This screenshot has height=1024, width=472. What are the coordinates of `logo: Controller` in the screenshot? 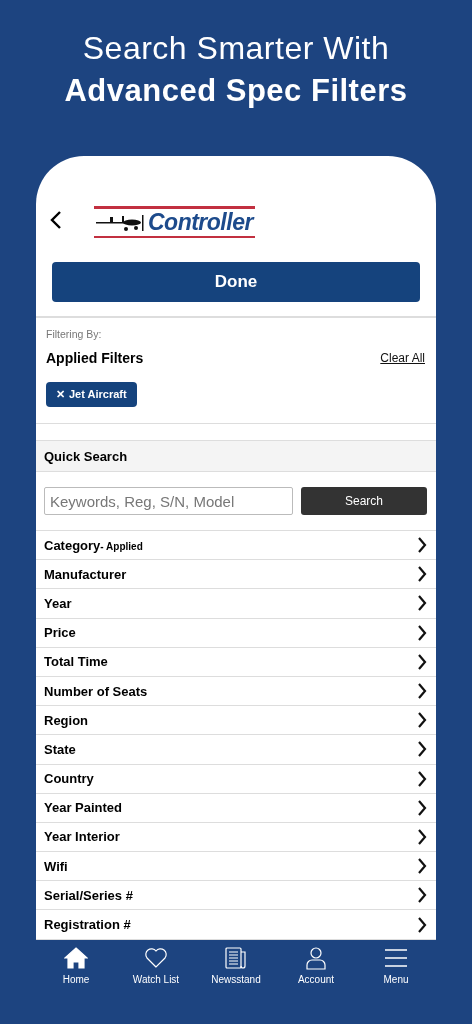 It's located at (200, 222).